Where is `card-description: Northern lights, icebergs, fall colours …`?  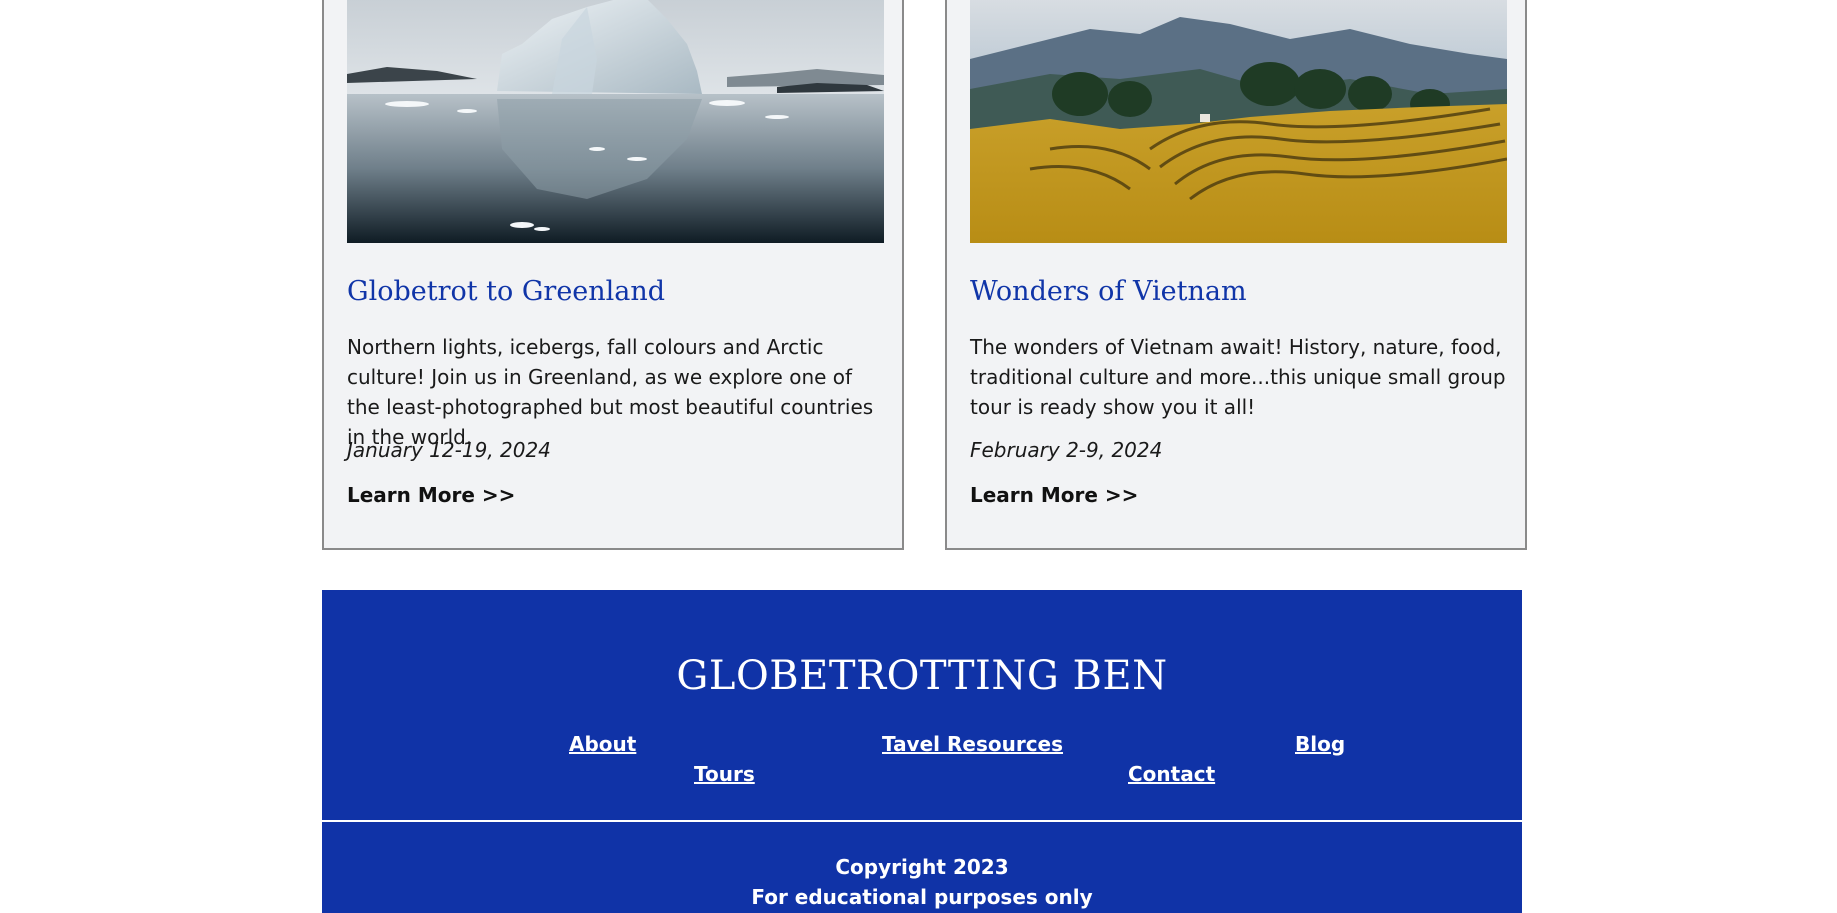
card-description: Northern lights, icebergs, fall colours … is located at coordinates (610, 392).